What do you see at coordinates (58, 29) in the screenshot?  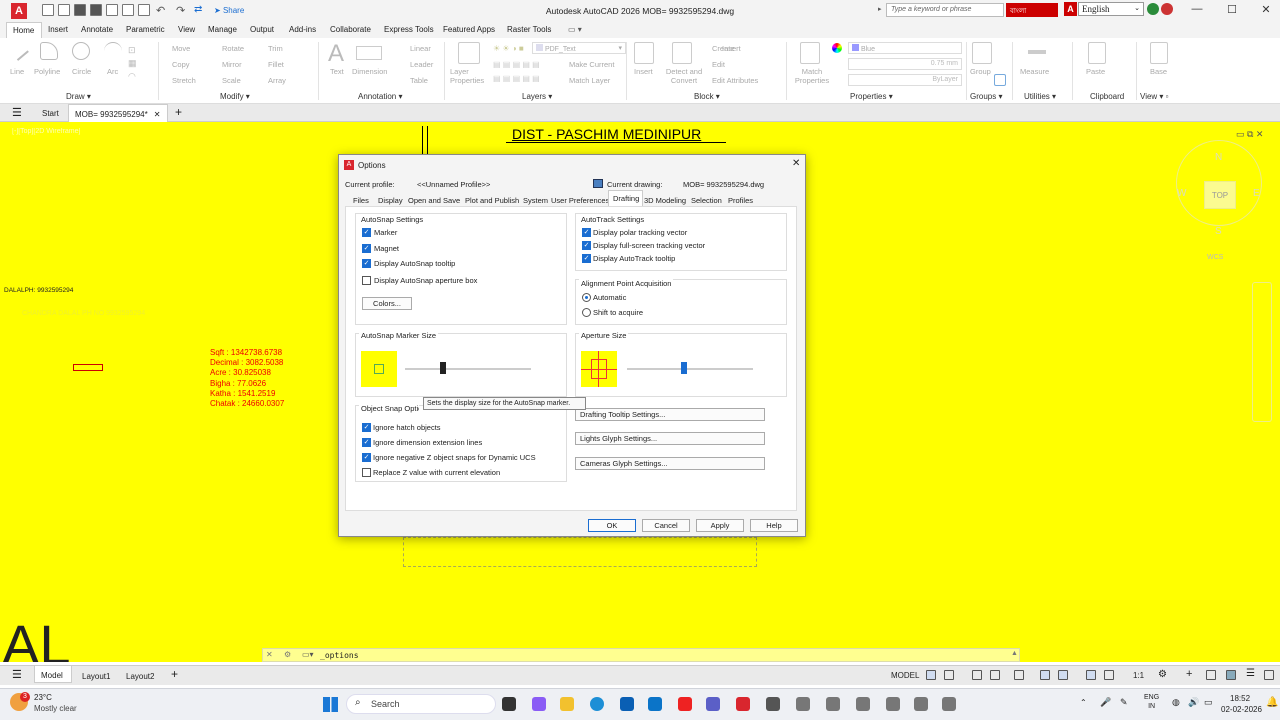 I see `tab-insert: Insert` at bounding box center [58, 29].